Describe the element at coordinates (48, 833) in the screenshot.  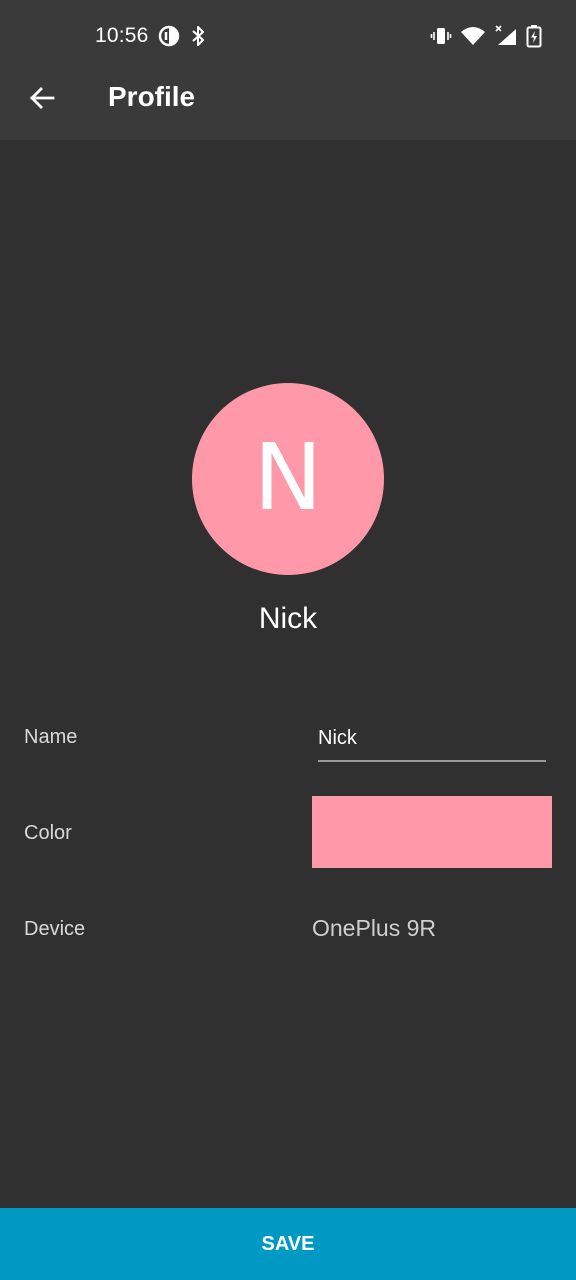
I see `color-label: Color` at that location.